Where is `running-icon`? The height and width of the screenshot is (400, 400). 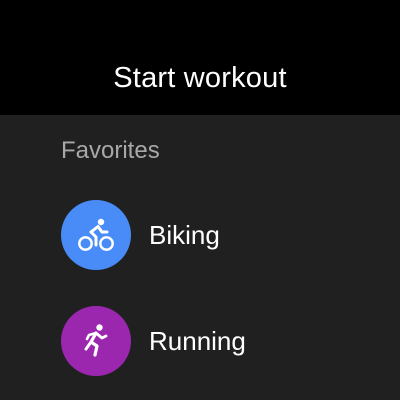 running-icon is located at coordinates (96, 340).